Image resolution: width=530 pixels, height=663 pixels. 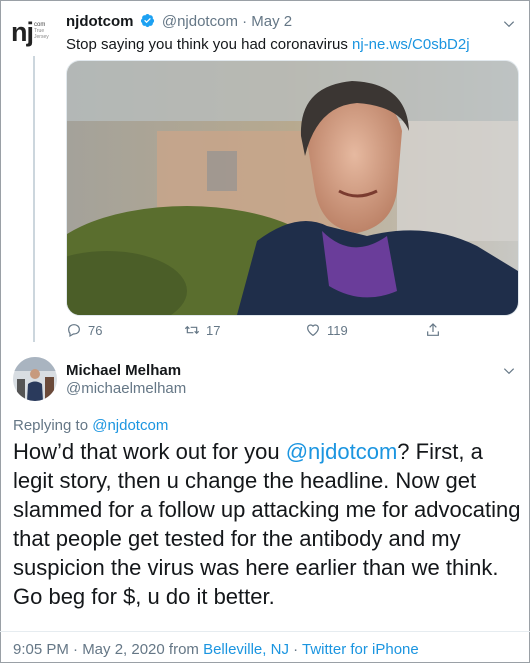 I want to click on retweet-action: 17, so click(x=202, y=330).